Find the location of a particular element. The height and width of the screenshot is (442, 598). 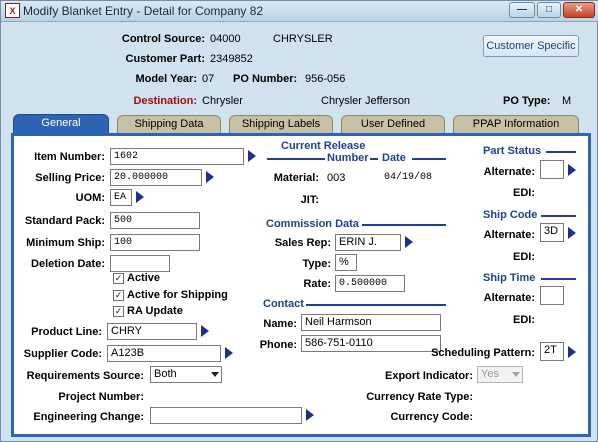

sales-rep-lookup-icon is located at coordinates (409, 242).